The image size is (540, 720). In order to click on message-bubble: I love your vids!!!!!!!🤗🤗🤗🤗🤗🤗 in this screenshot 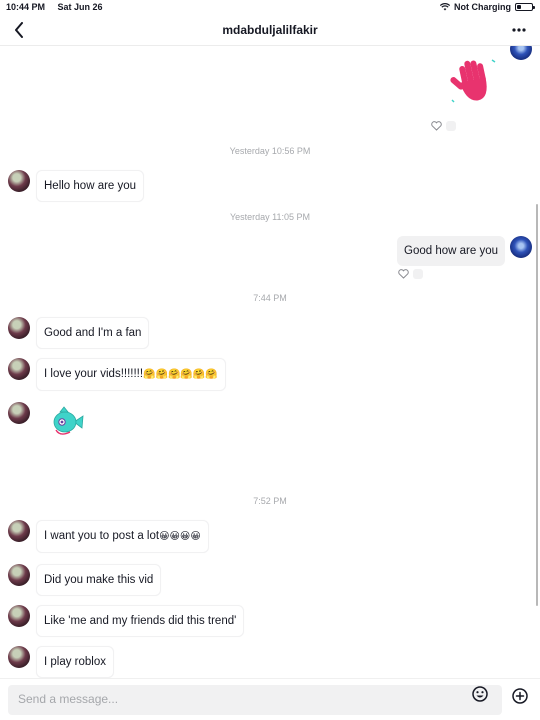, I will do `click(131, 374)`.